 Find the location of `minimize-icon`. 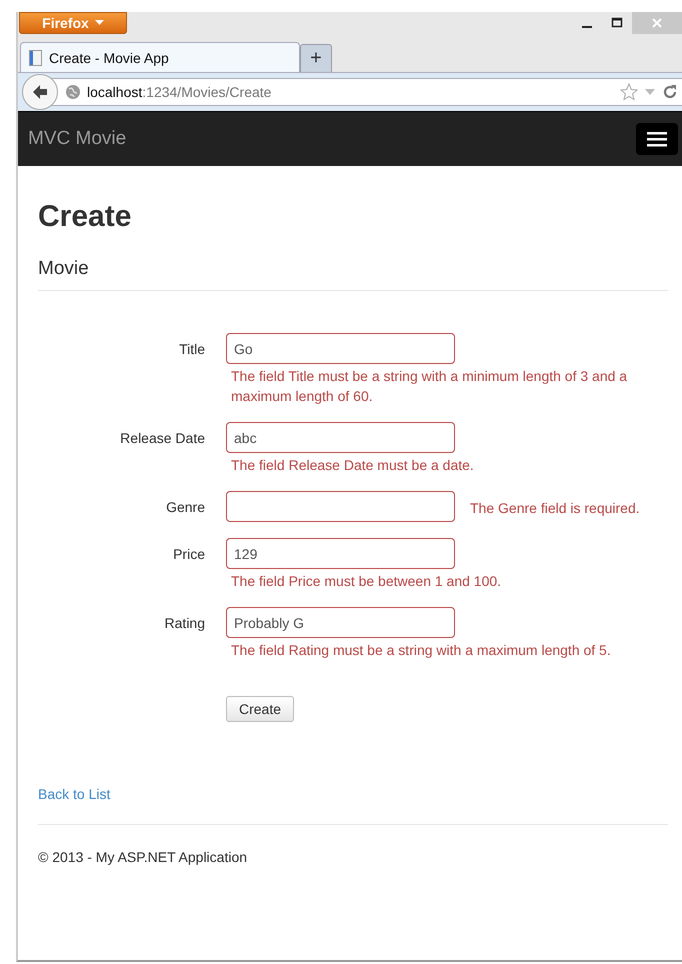

minimize-icon is located at coordinates (587, 27).